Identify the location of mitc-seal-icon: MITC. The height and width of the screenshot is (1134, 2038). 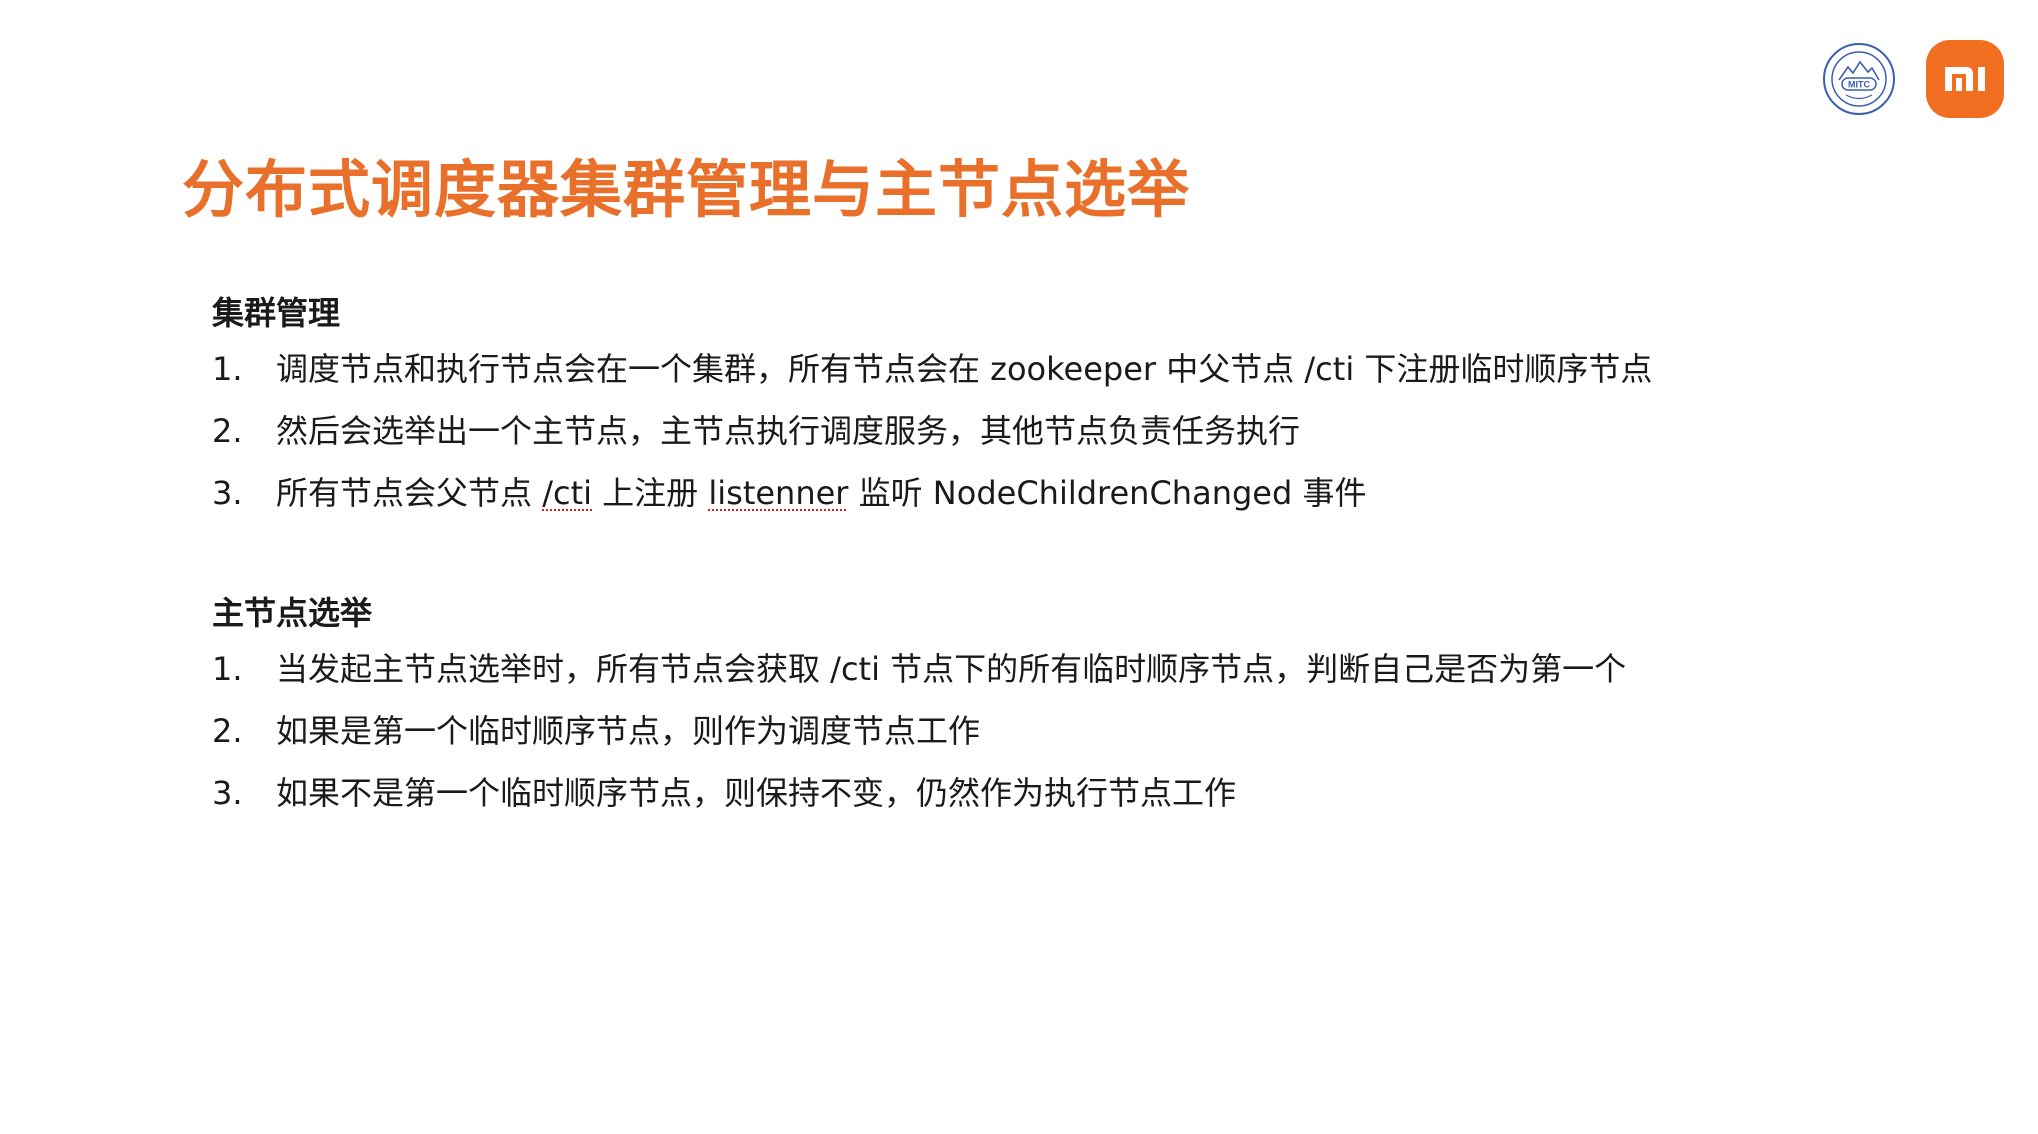
(1859, 79).